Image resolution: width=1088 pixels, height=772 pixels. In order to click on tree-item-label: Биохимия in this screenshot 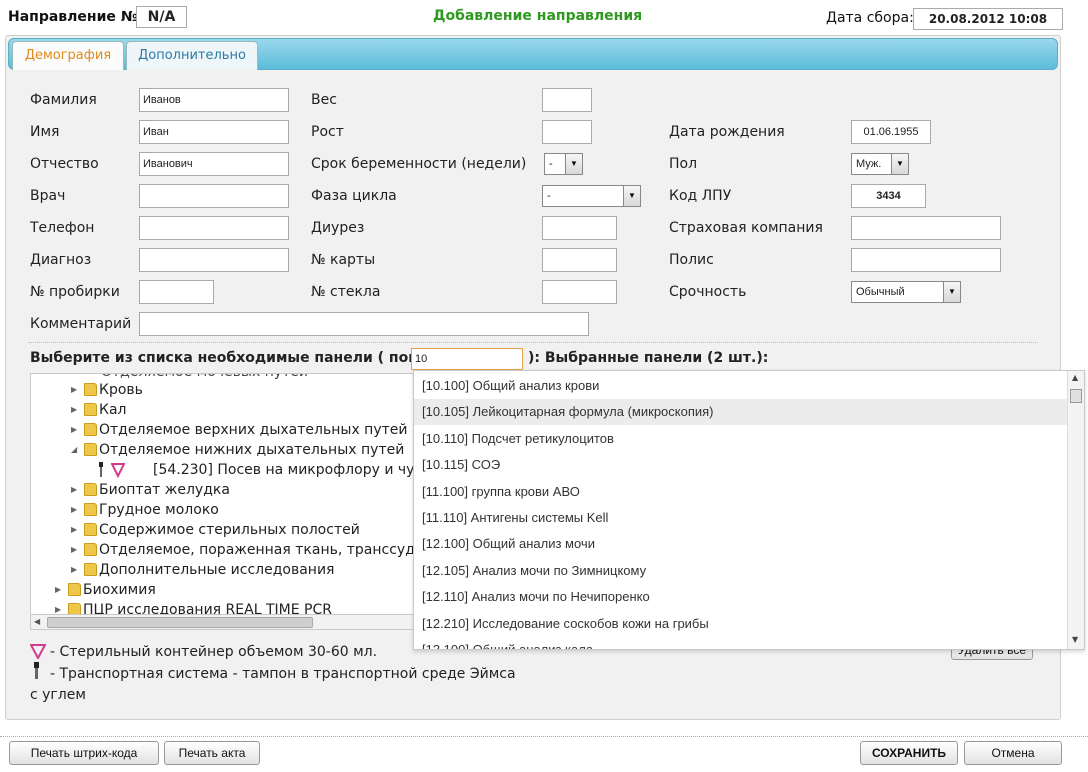, I will do `click(119, 590)`.